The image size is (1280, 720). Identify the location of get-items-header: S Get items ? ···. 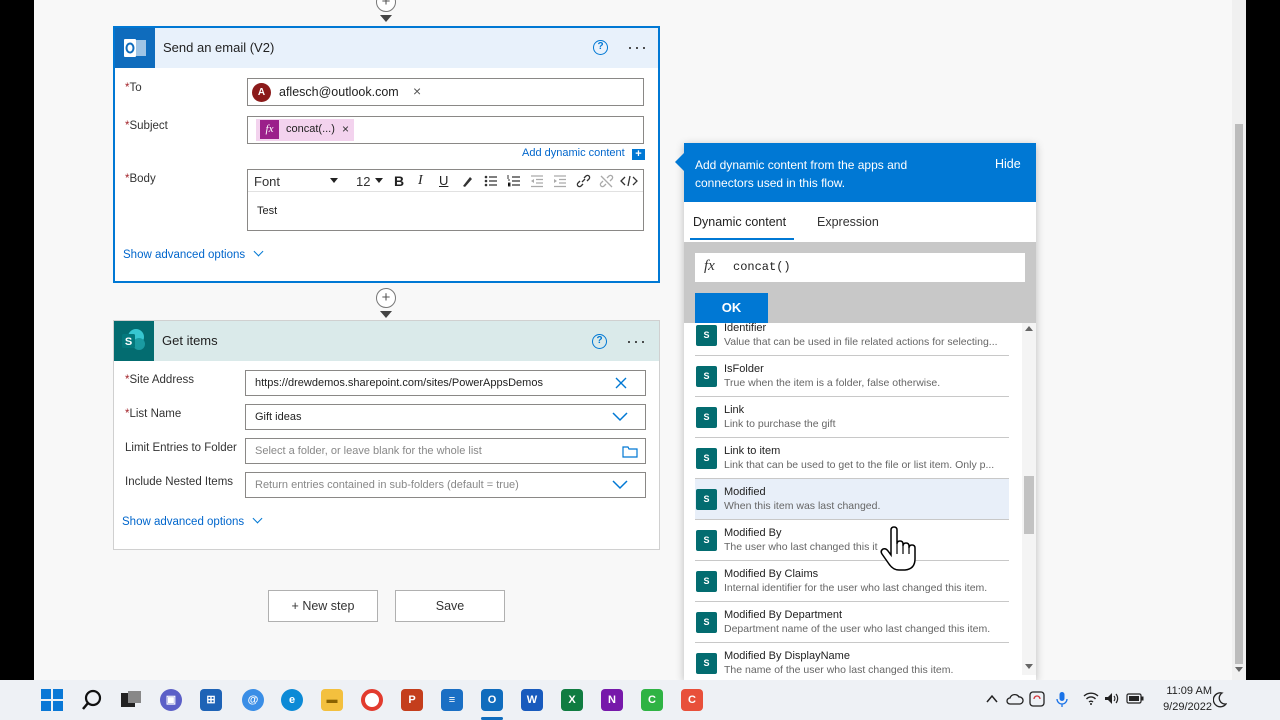
(386, 341).